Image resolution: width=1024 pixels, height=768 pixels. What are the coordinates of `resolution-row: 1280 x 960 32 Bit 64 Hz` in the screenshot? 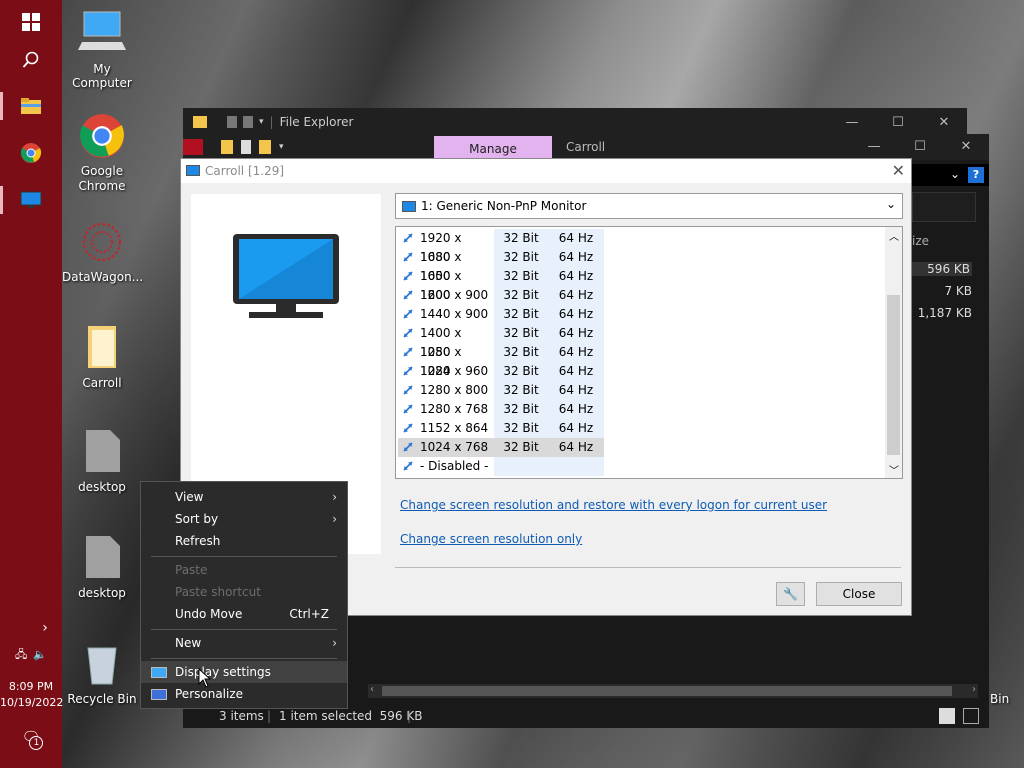 It's located at (501, 371).